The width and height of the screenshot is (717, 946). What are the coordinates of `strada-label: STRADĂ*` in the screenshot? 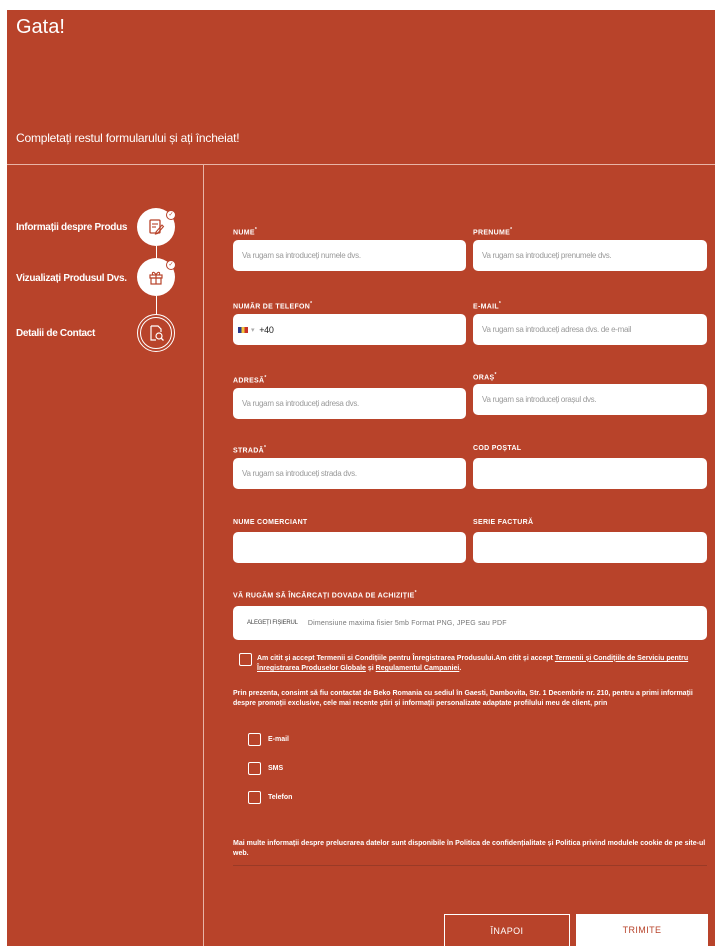 It's located at (250, 450).